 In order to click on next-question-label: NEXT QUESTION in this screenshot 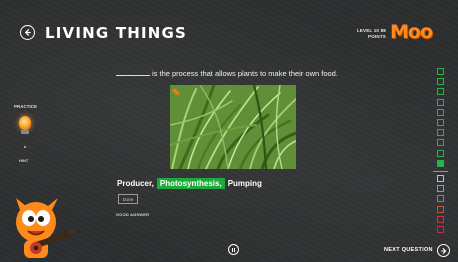, I will do `click(408, 250)`.